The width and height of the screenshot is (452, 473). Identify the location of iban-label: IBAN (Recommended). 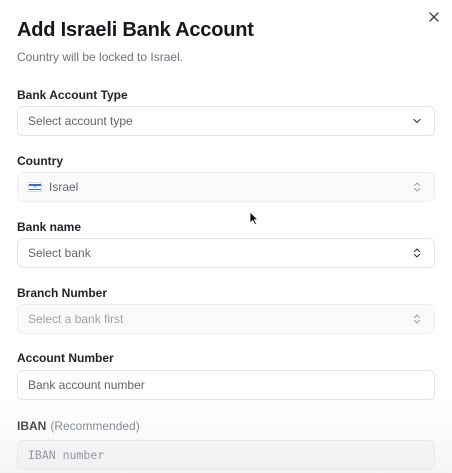
(78, 426).